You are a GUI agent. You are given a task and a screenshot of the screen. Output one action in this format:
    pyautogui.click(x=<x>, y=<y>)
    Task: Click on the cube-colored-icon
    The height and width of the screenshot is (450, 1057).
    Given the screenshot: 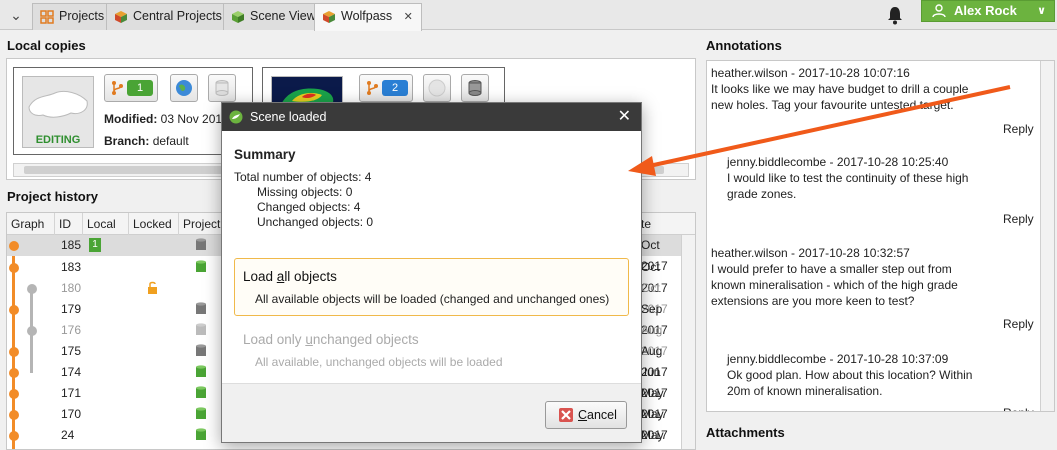 What is the action you would take?
    pyautogui.click(x=329, y=17)
    